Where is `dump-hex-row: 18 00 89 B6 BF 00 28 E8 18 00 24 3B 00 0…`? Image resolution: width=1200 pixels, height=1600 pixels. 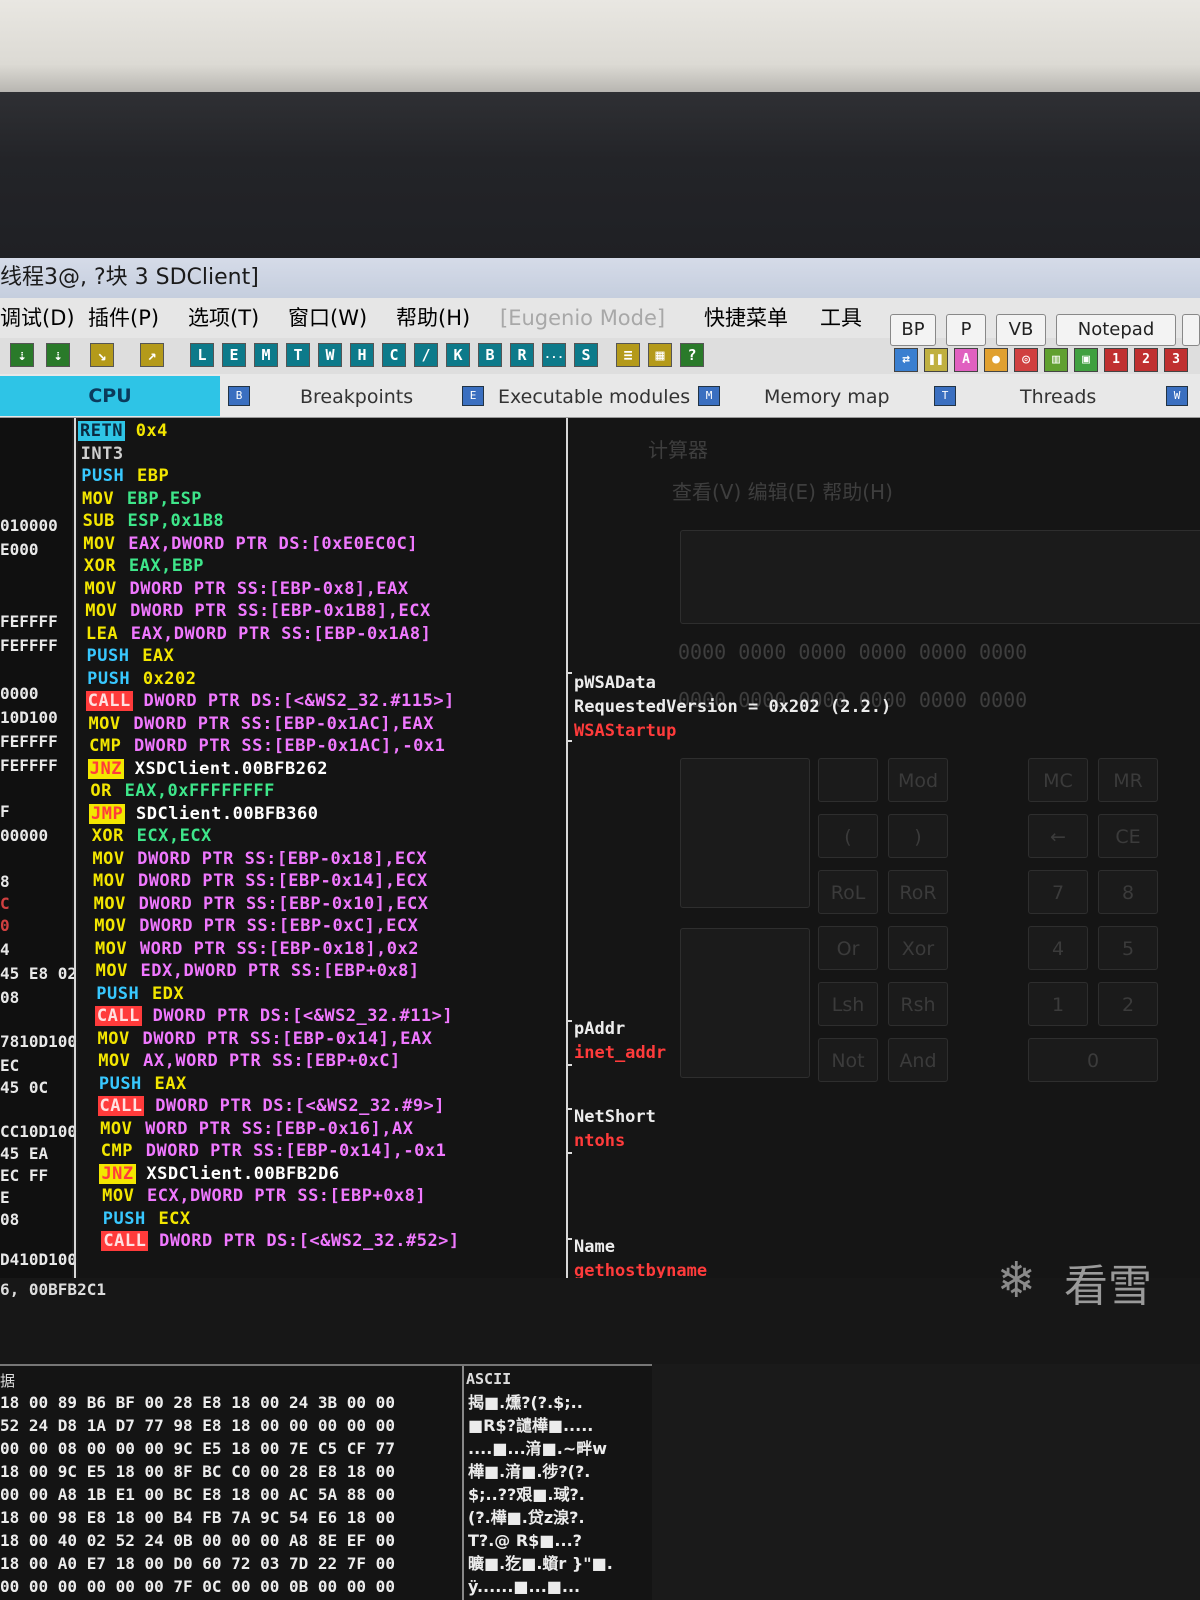
dump-hex-row: 18 00 89 B6 BF 00 28 E8 18 00 24 3B 00 0… is located at coordinates (197, 1402).